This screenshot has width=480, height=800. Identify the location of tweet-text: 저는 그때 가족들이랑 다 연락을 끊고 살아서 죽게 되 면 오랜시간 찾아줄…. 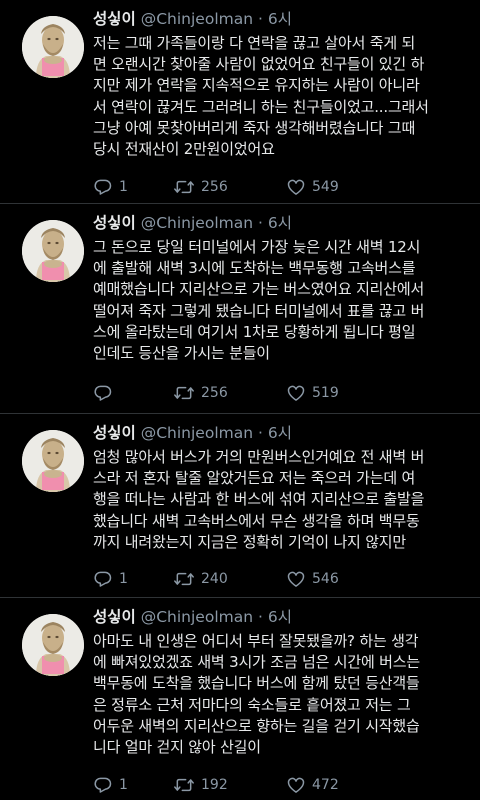
(284, 96).